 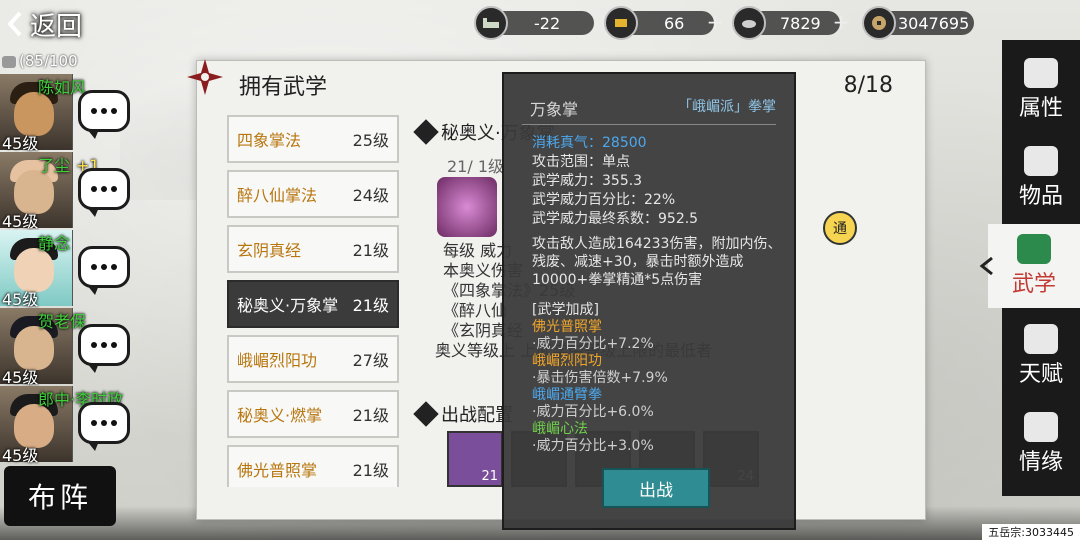 What do you see at coordinates (62, 321) in the screenshot?
I see `character-name: 贺老保` at bounding box center [62, 321].